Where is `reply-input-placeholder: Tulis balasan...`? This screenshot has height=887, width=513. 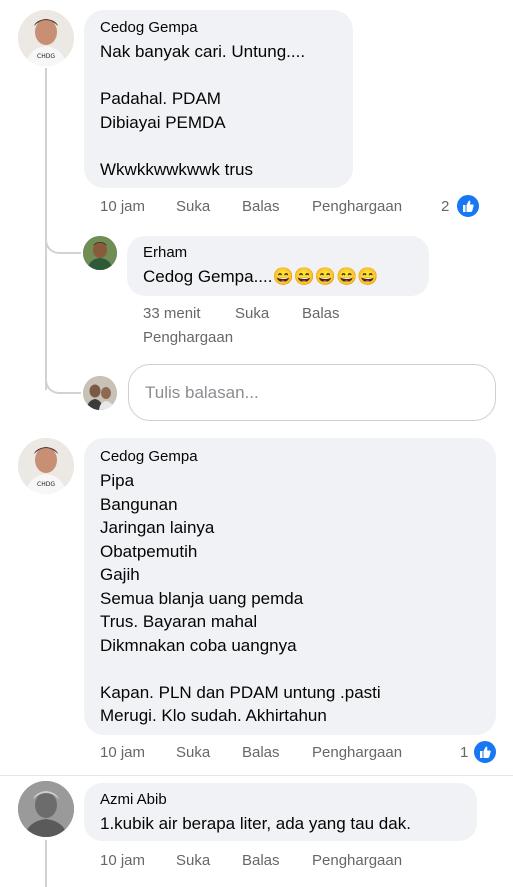 reply-input-placeholder: Tulis balasan... is located at coordinates (202, 392).